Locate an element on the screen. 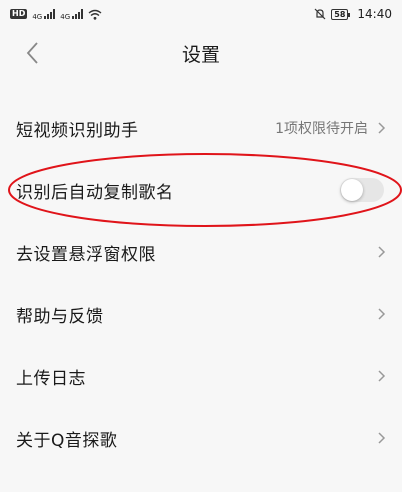  settings-item-right: 1项权限待开启 is located at coordinates (330, 128).